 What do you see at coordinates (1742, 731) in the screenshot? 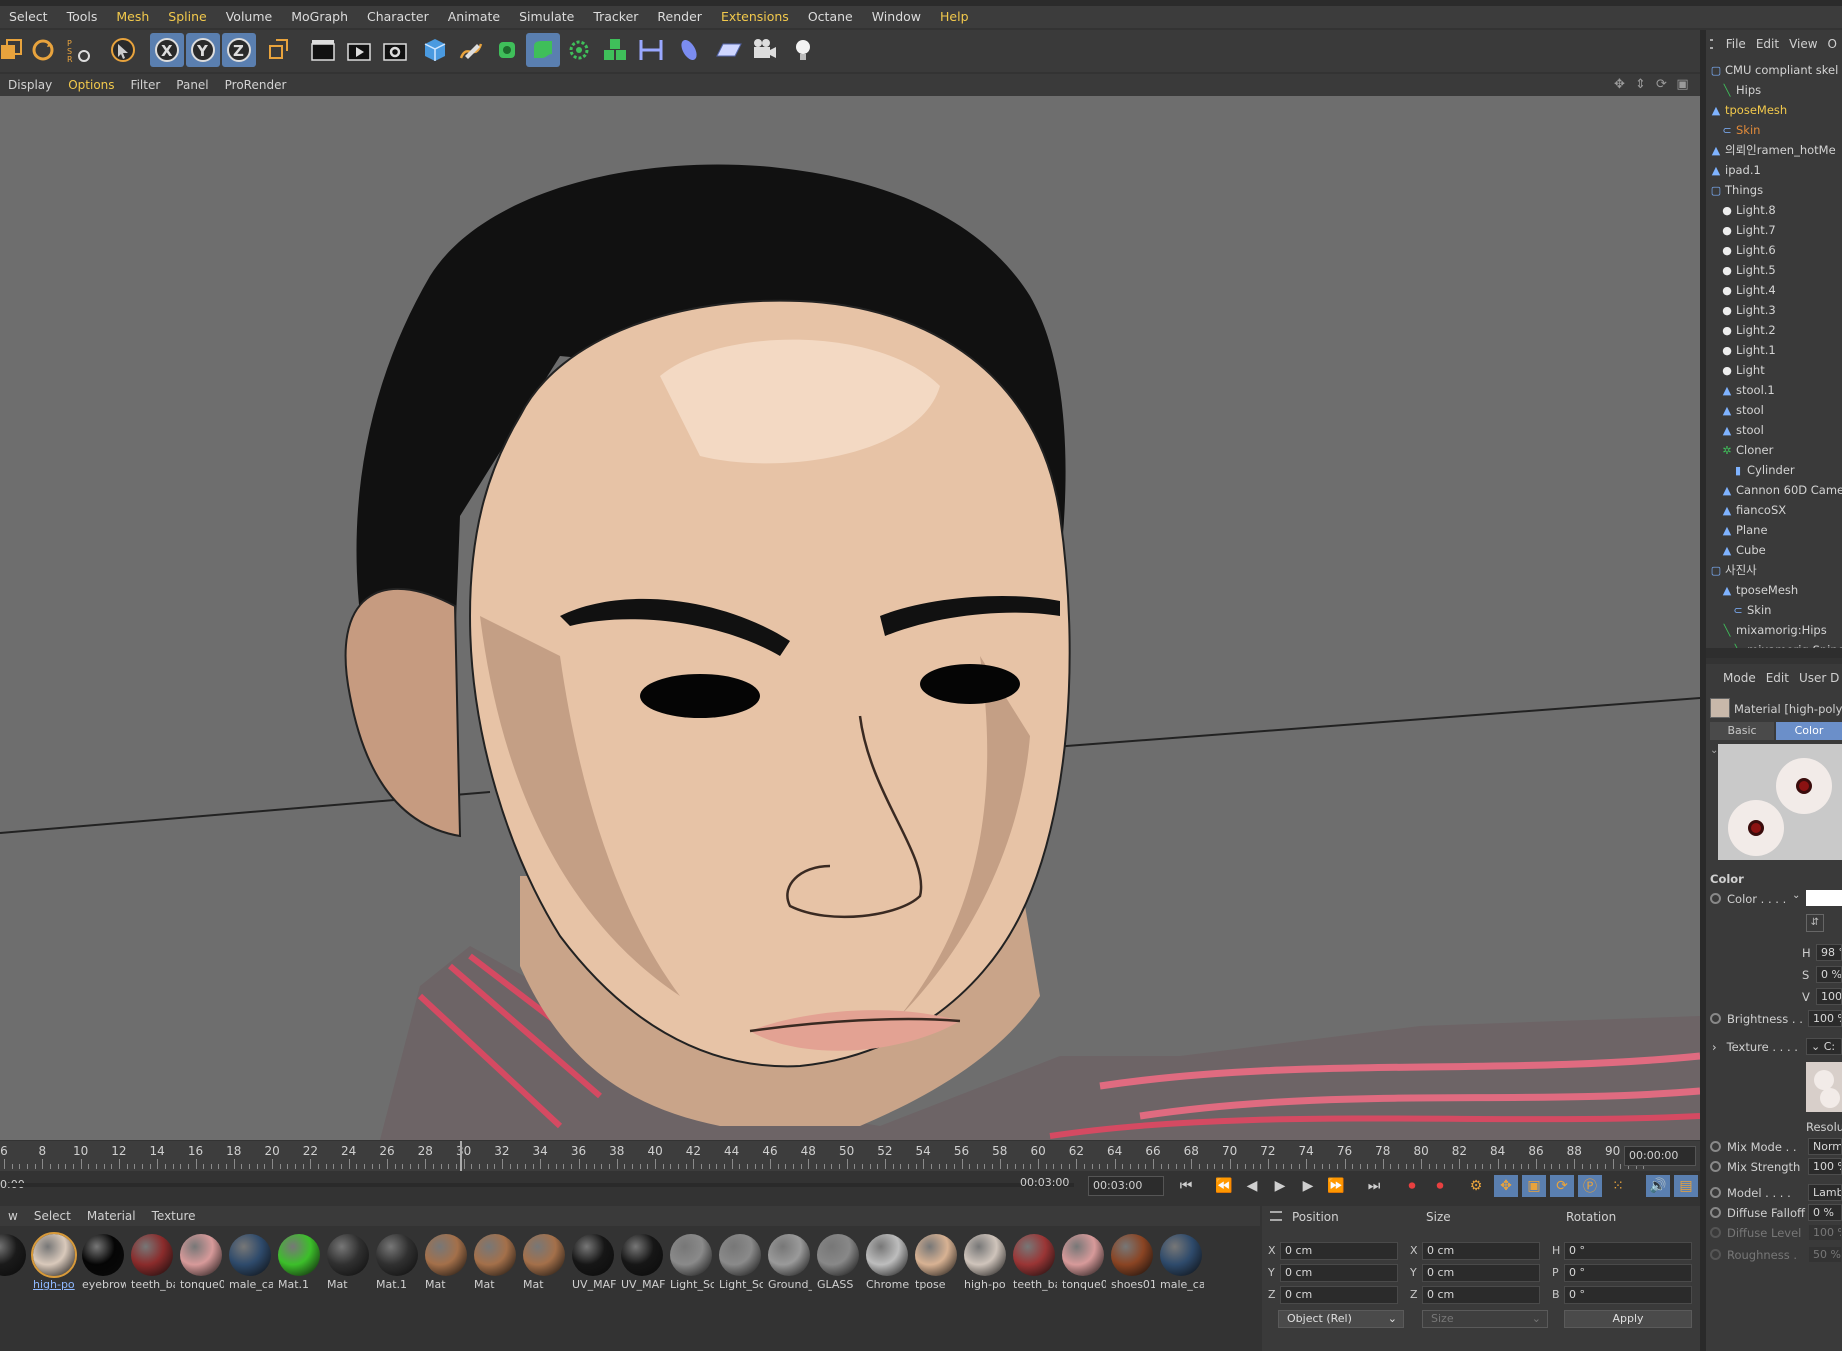
I see `tab-basic: Basic` at bounding box center [1742, 731].